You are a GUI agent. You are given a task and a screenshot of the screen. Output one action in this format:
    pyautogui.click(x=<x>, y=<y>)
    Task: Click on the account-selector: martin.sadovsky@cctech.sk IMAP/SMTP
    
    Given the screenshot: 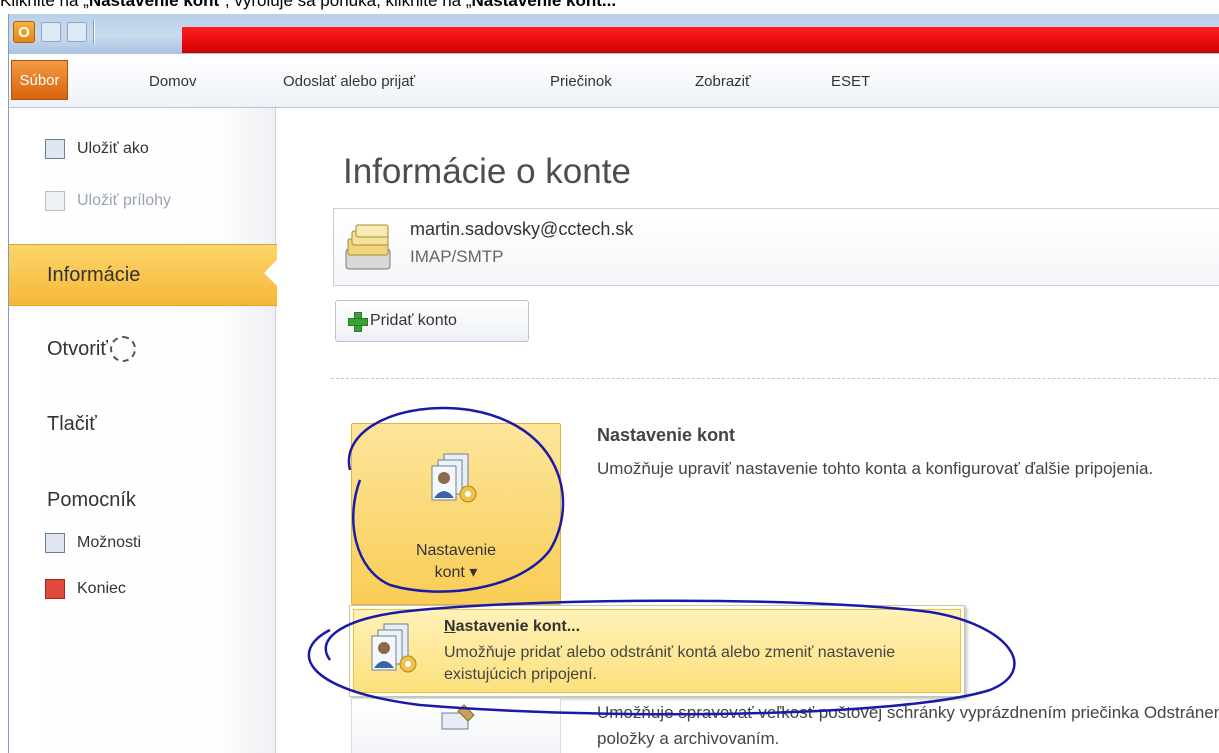 What is the action you would take?
    pyautogui.click(x=776, y=247)
    